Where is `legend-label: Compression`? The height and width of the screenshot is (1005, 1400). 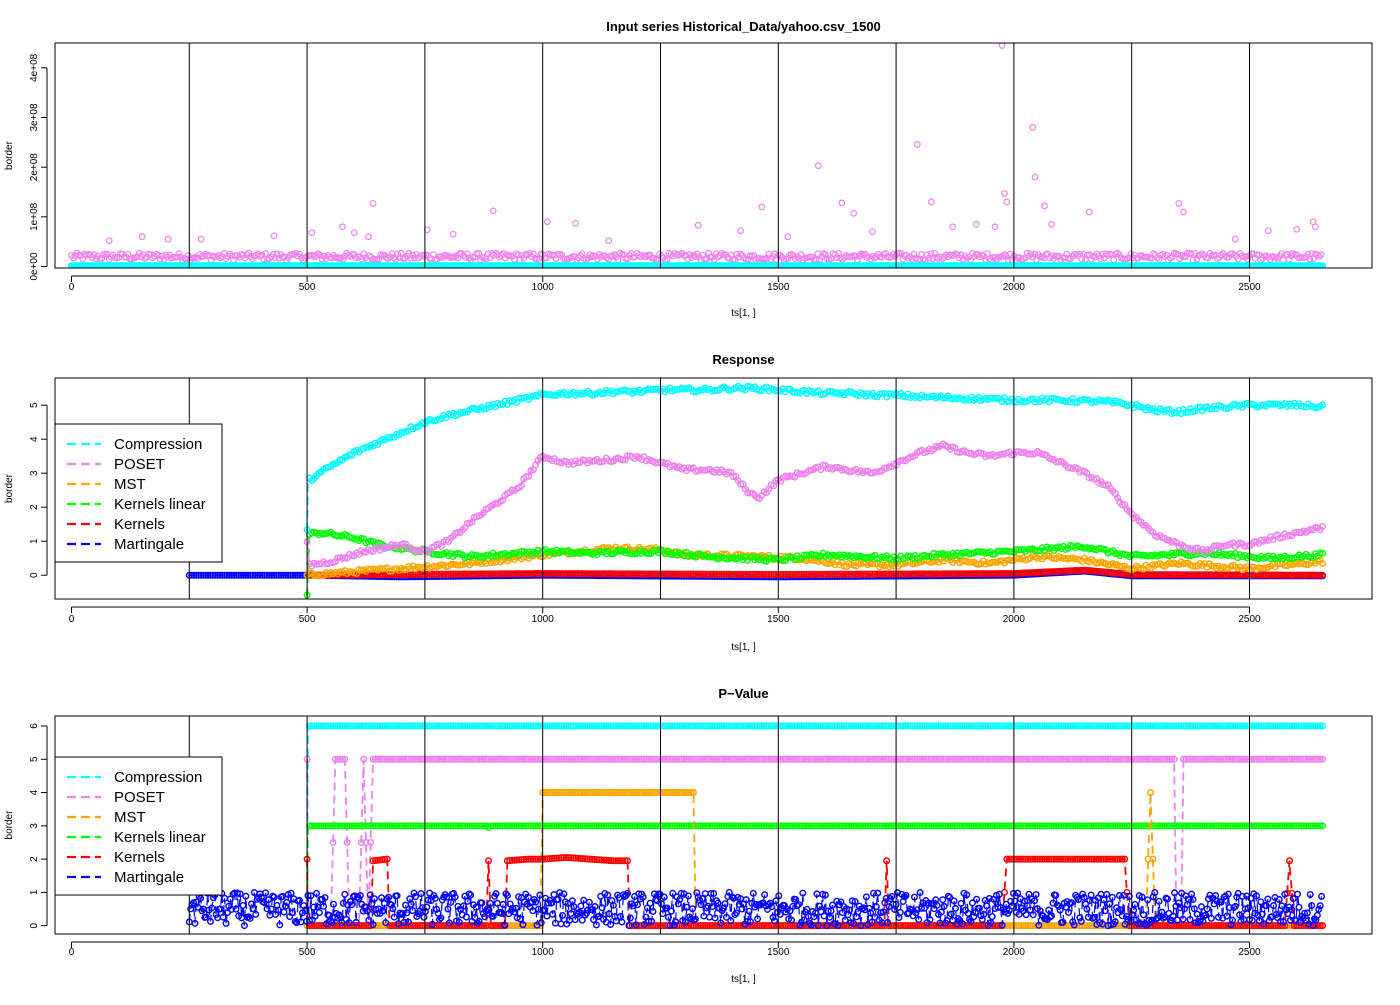 legend-label: Compression is located at coordinates (158, 444).